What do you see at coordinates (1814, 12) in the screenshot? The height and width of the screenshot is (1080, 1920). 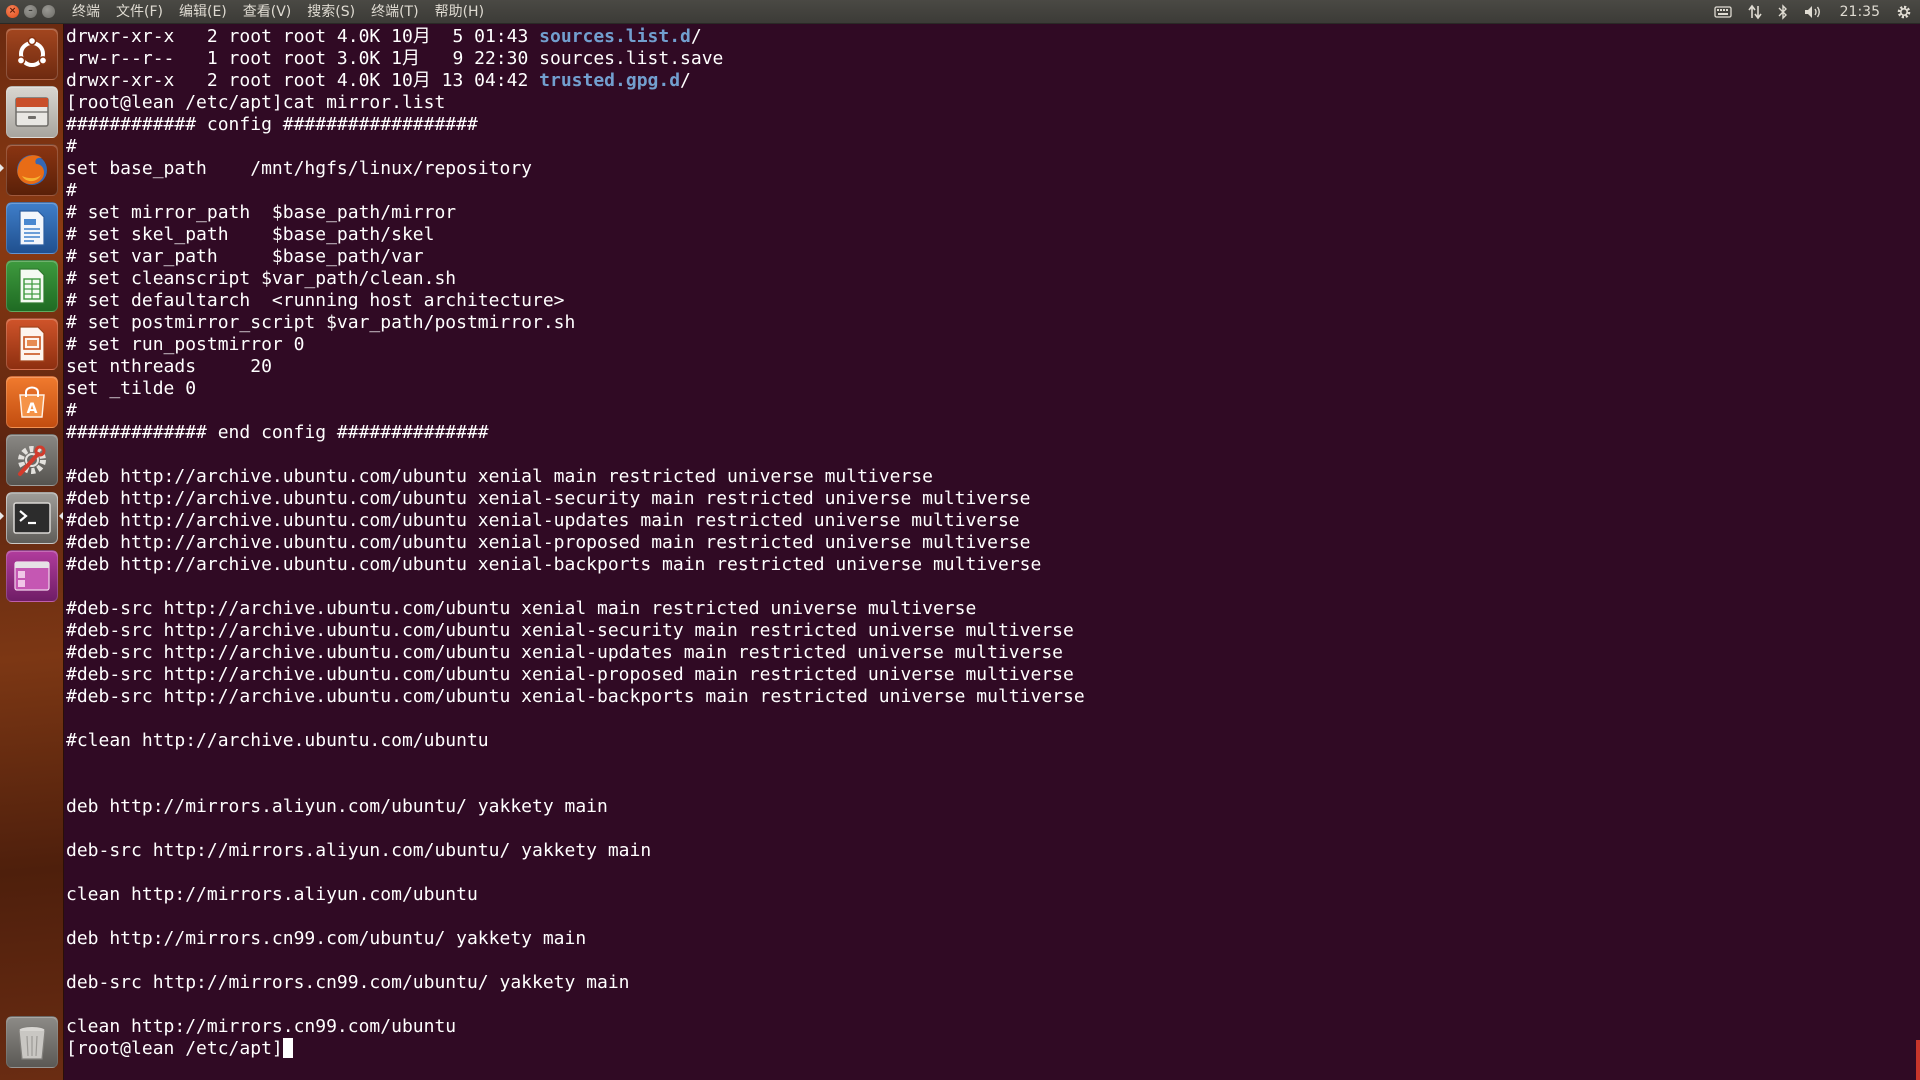 I see `volume-icon` at bounding box center [1814, 12].